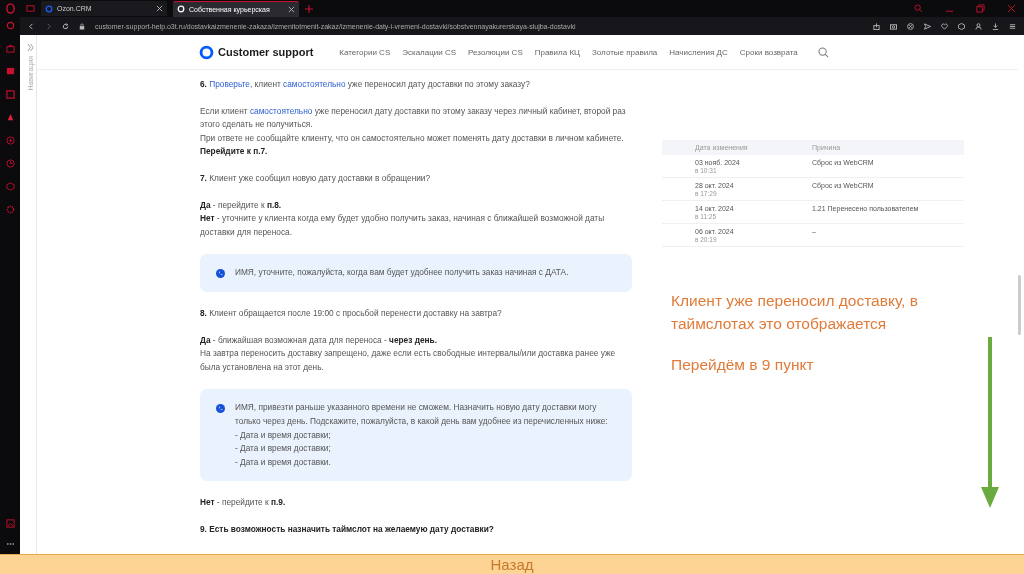 This screenshot has width=1024, height=574. What do you see at coordinates (316, 178) in the screenshot?
I see `paragraph-text: 7. Клиент уже сообщил новую дату доставки в обращении?` at bounding box center [316, 178].